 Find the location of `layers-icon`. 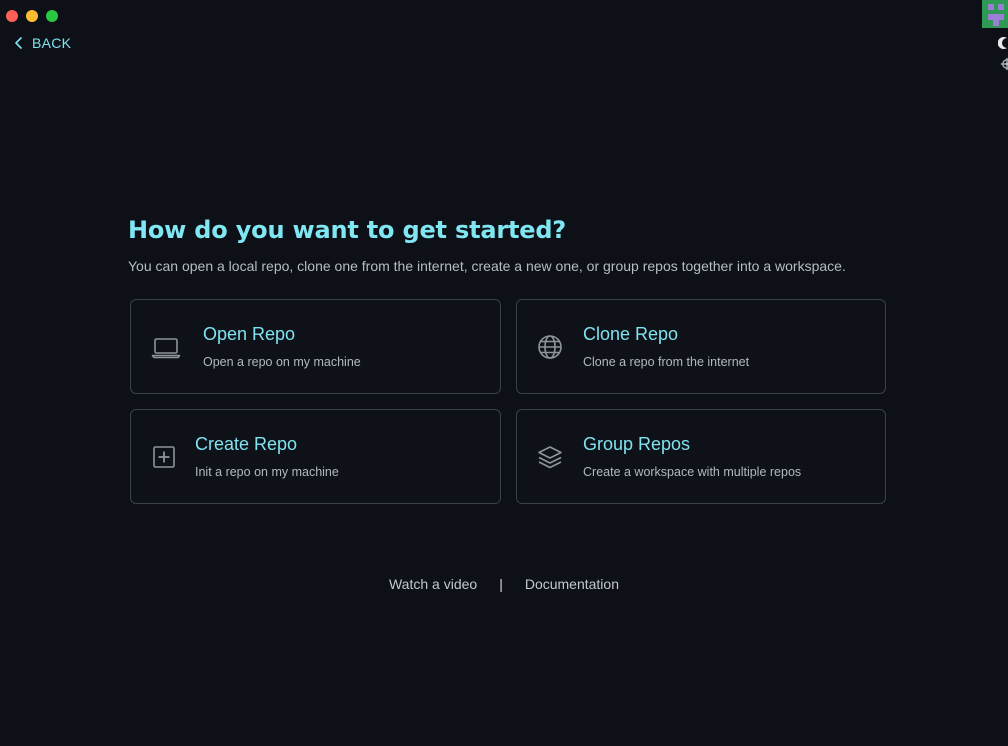

layers-icon is located at coordinates (550, 456).